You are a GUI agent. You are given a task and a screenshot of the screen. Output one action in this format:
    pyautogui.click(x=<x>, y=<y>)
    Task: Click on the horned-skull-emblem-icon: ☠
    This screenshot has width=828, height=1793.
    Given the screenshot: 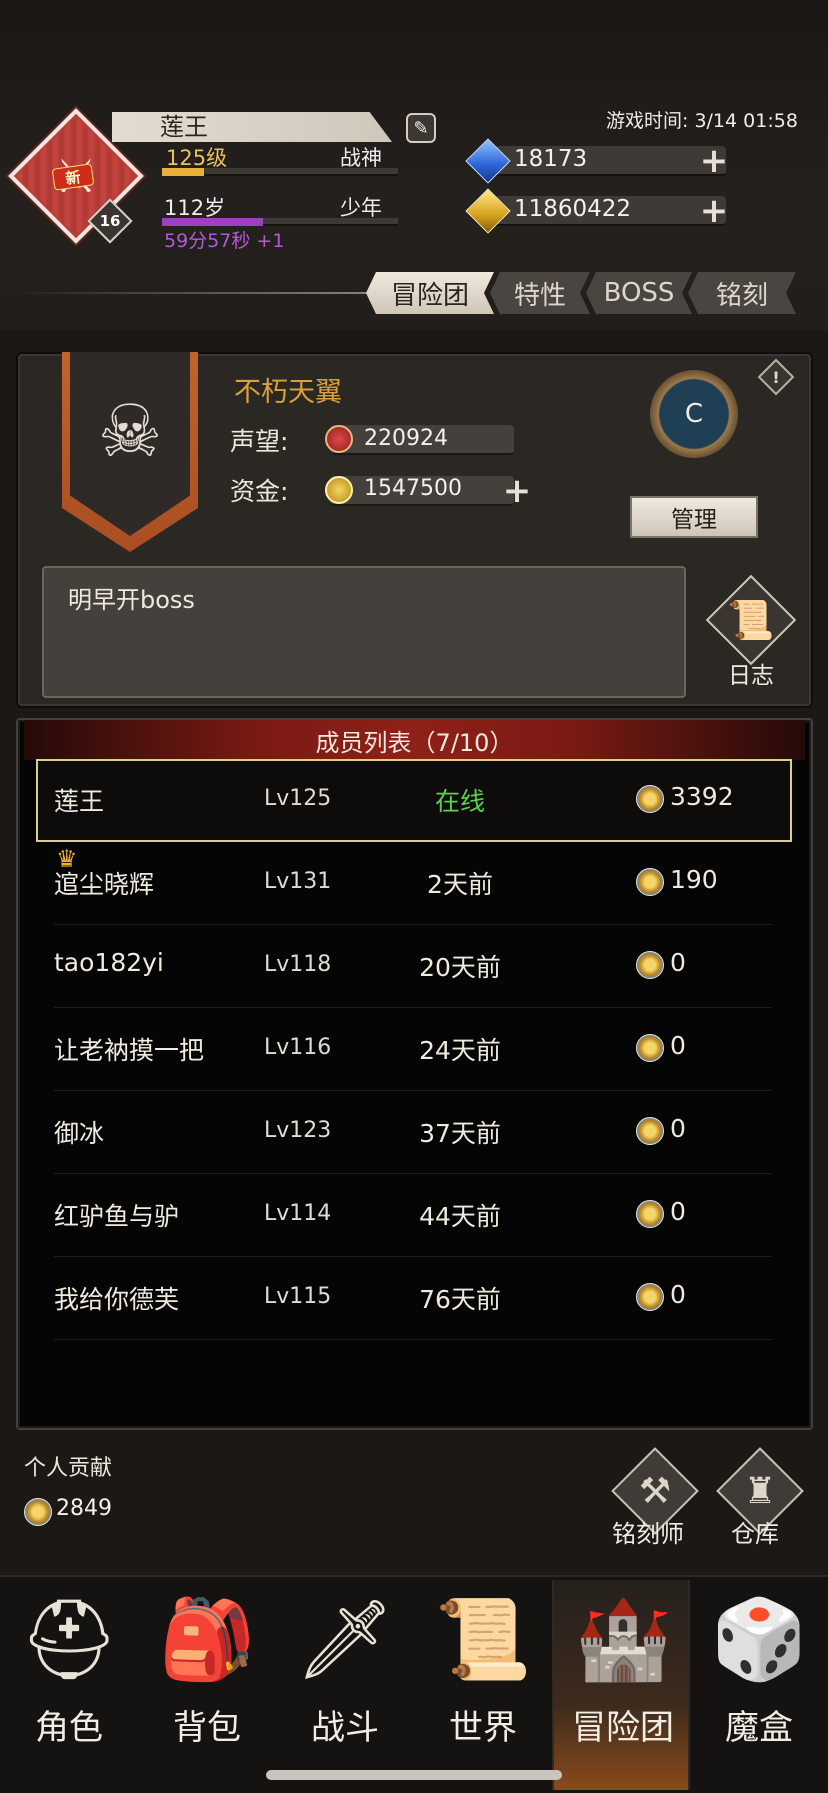 What is the action you would take?
    pyautogui.click(x=130, y=431)
    